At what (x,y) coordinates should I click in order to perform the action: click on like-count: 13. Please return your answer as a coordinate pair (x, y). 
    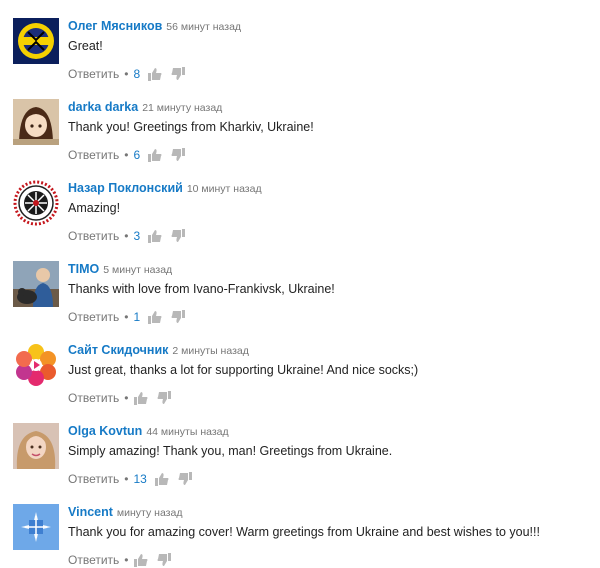
    Looking at the image, I should click on (140, 479).